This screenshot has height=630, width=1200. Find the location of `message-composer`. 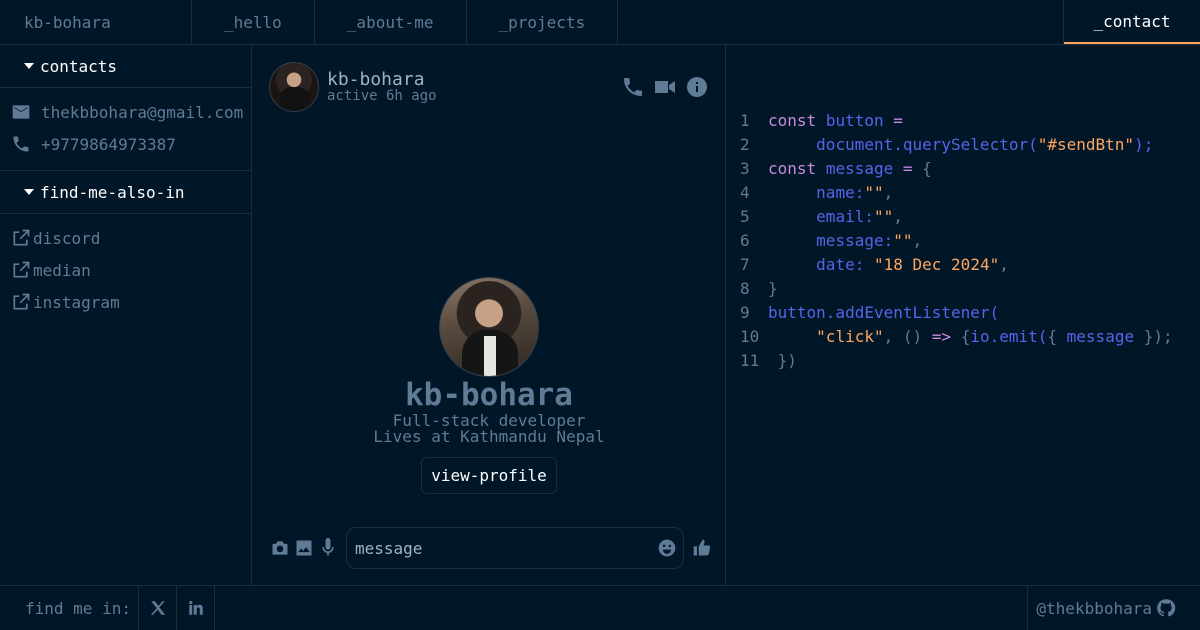

message-composer is located at coordinates (491, 548).